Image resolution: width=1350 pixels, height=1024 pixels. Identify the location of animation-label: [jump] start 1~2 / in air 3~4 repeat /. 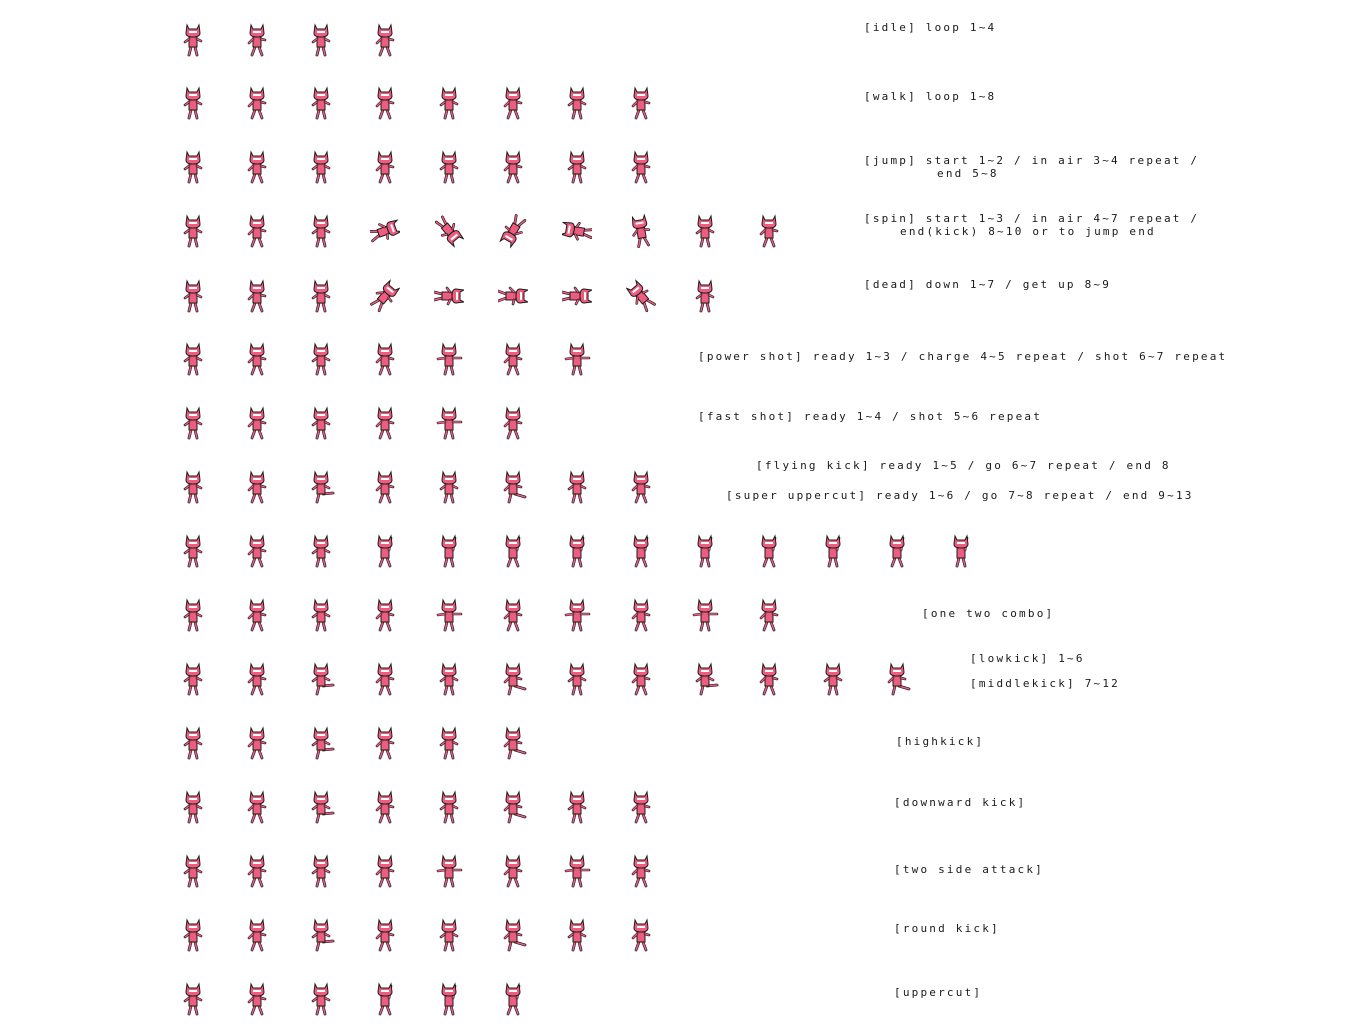
(1032, 160).